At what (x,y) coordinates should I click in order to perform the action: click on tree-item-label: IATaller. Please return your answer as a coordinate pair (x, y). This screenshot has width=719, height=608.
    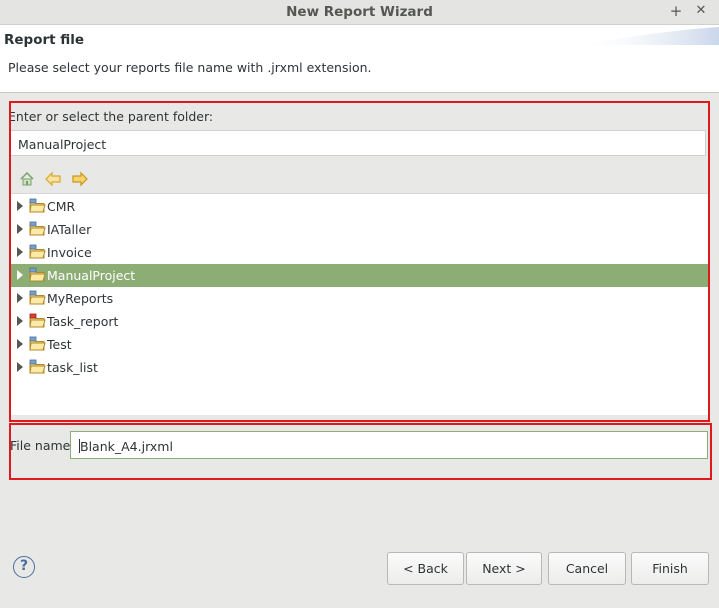
    Looking at the image, I should click on (69, 229).